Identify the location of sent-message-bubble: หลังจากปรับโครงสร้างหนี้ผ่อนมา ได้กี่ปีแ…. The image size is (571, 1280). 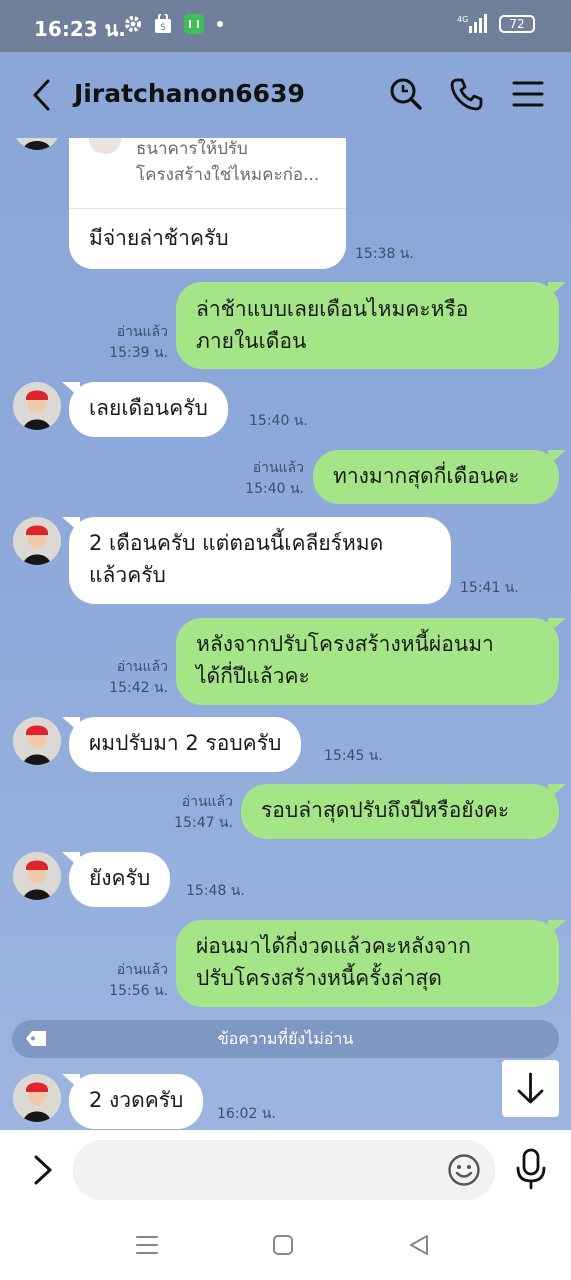
(367, 661).